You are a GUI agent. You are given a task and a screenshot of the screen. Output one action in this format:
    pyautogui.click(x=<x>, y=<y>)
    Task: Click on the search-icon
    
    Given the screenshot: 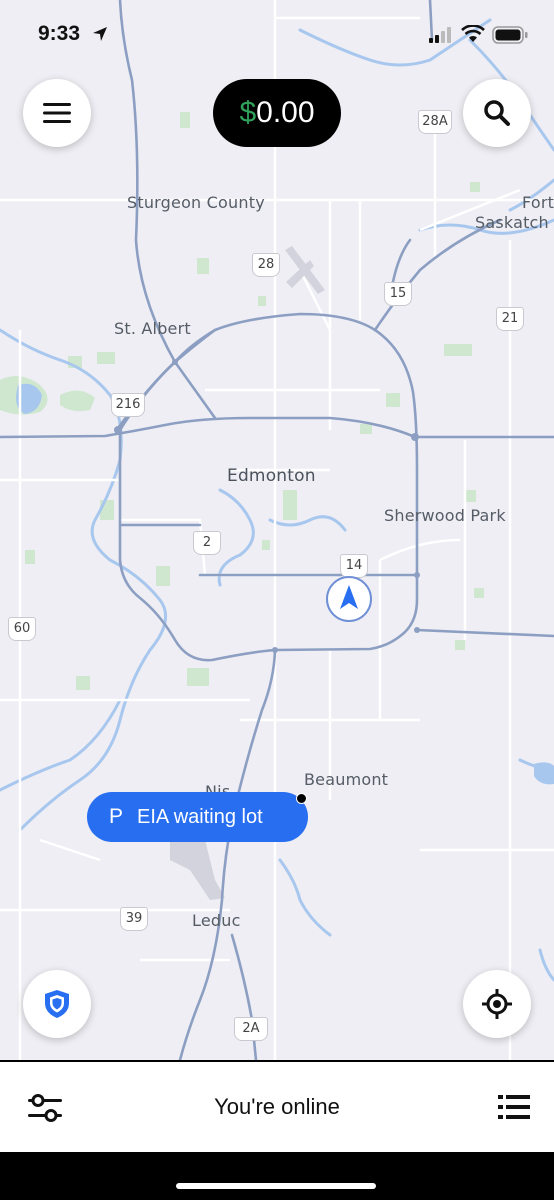 What is the action you would take?
    pyautogui.click(x=497, y=113)
    